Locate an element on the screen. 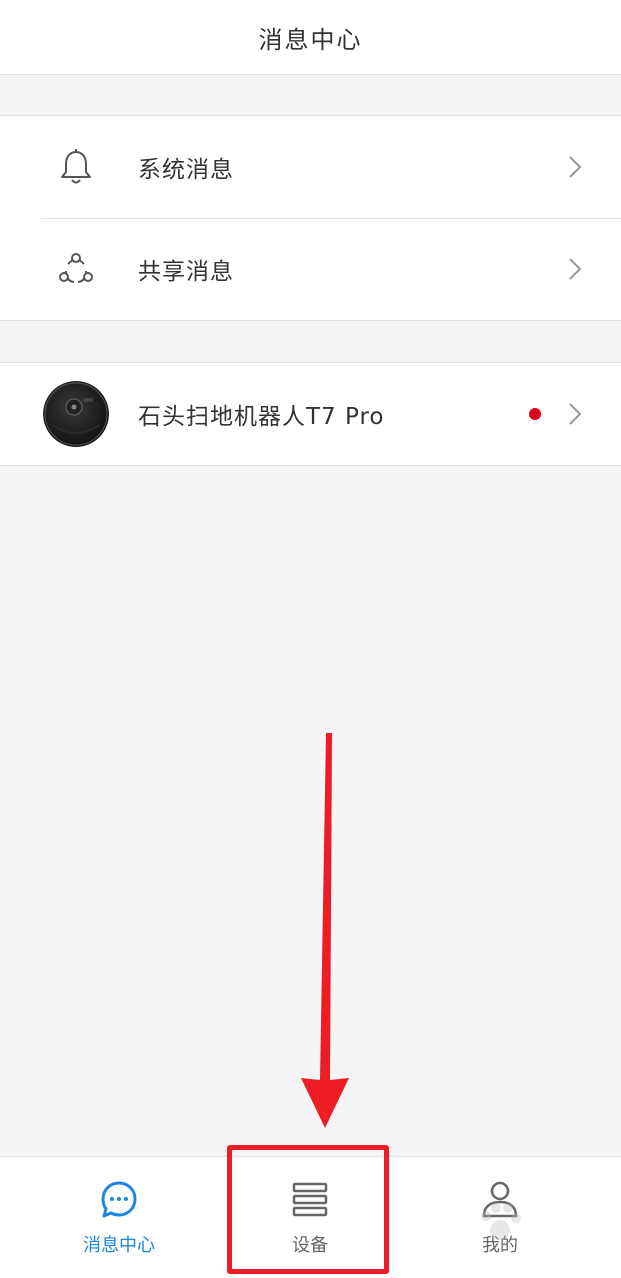 Image resolution: width=621 pixels, height=1278 pixels. share-icon is located at coordinates (76, 268).